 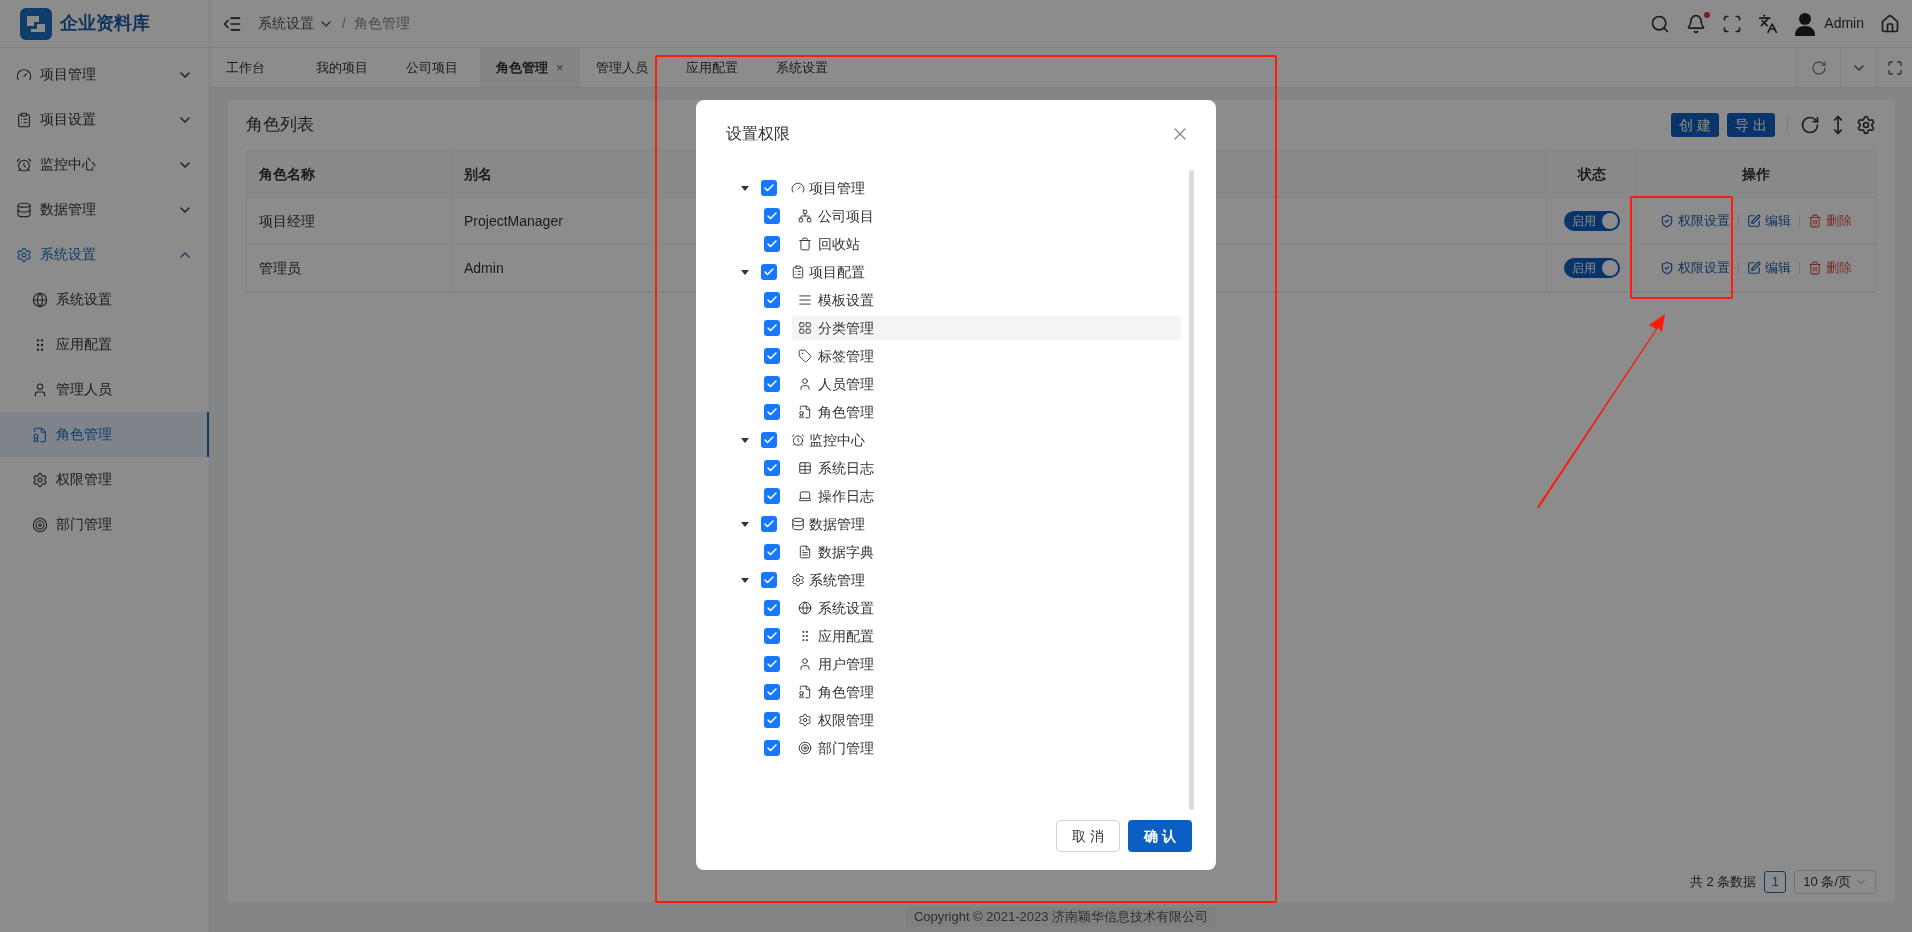 I want to click on maximize-icon, so click(x=1894, y=67).